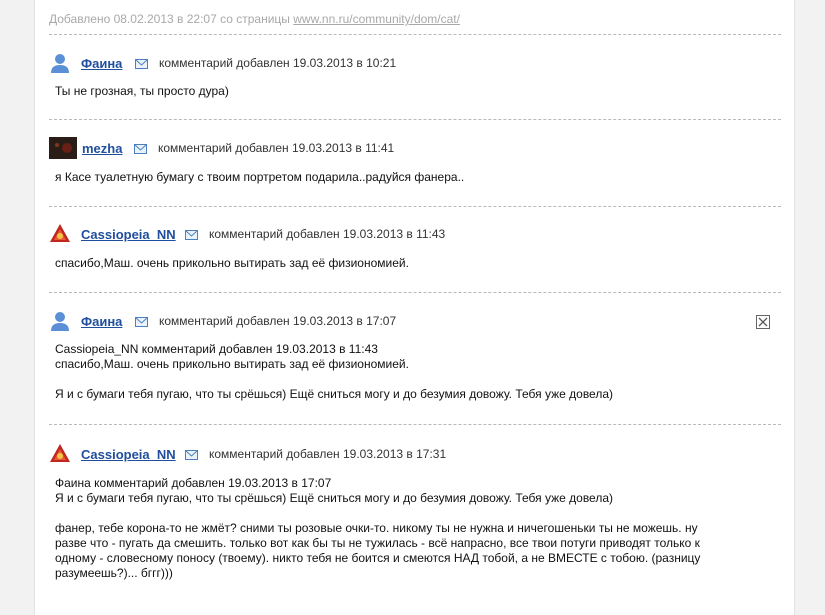  I want to click on comment-text: Ты не грозная, ты просто дура), so click(142, 91).